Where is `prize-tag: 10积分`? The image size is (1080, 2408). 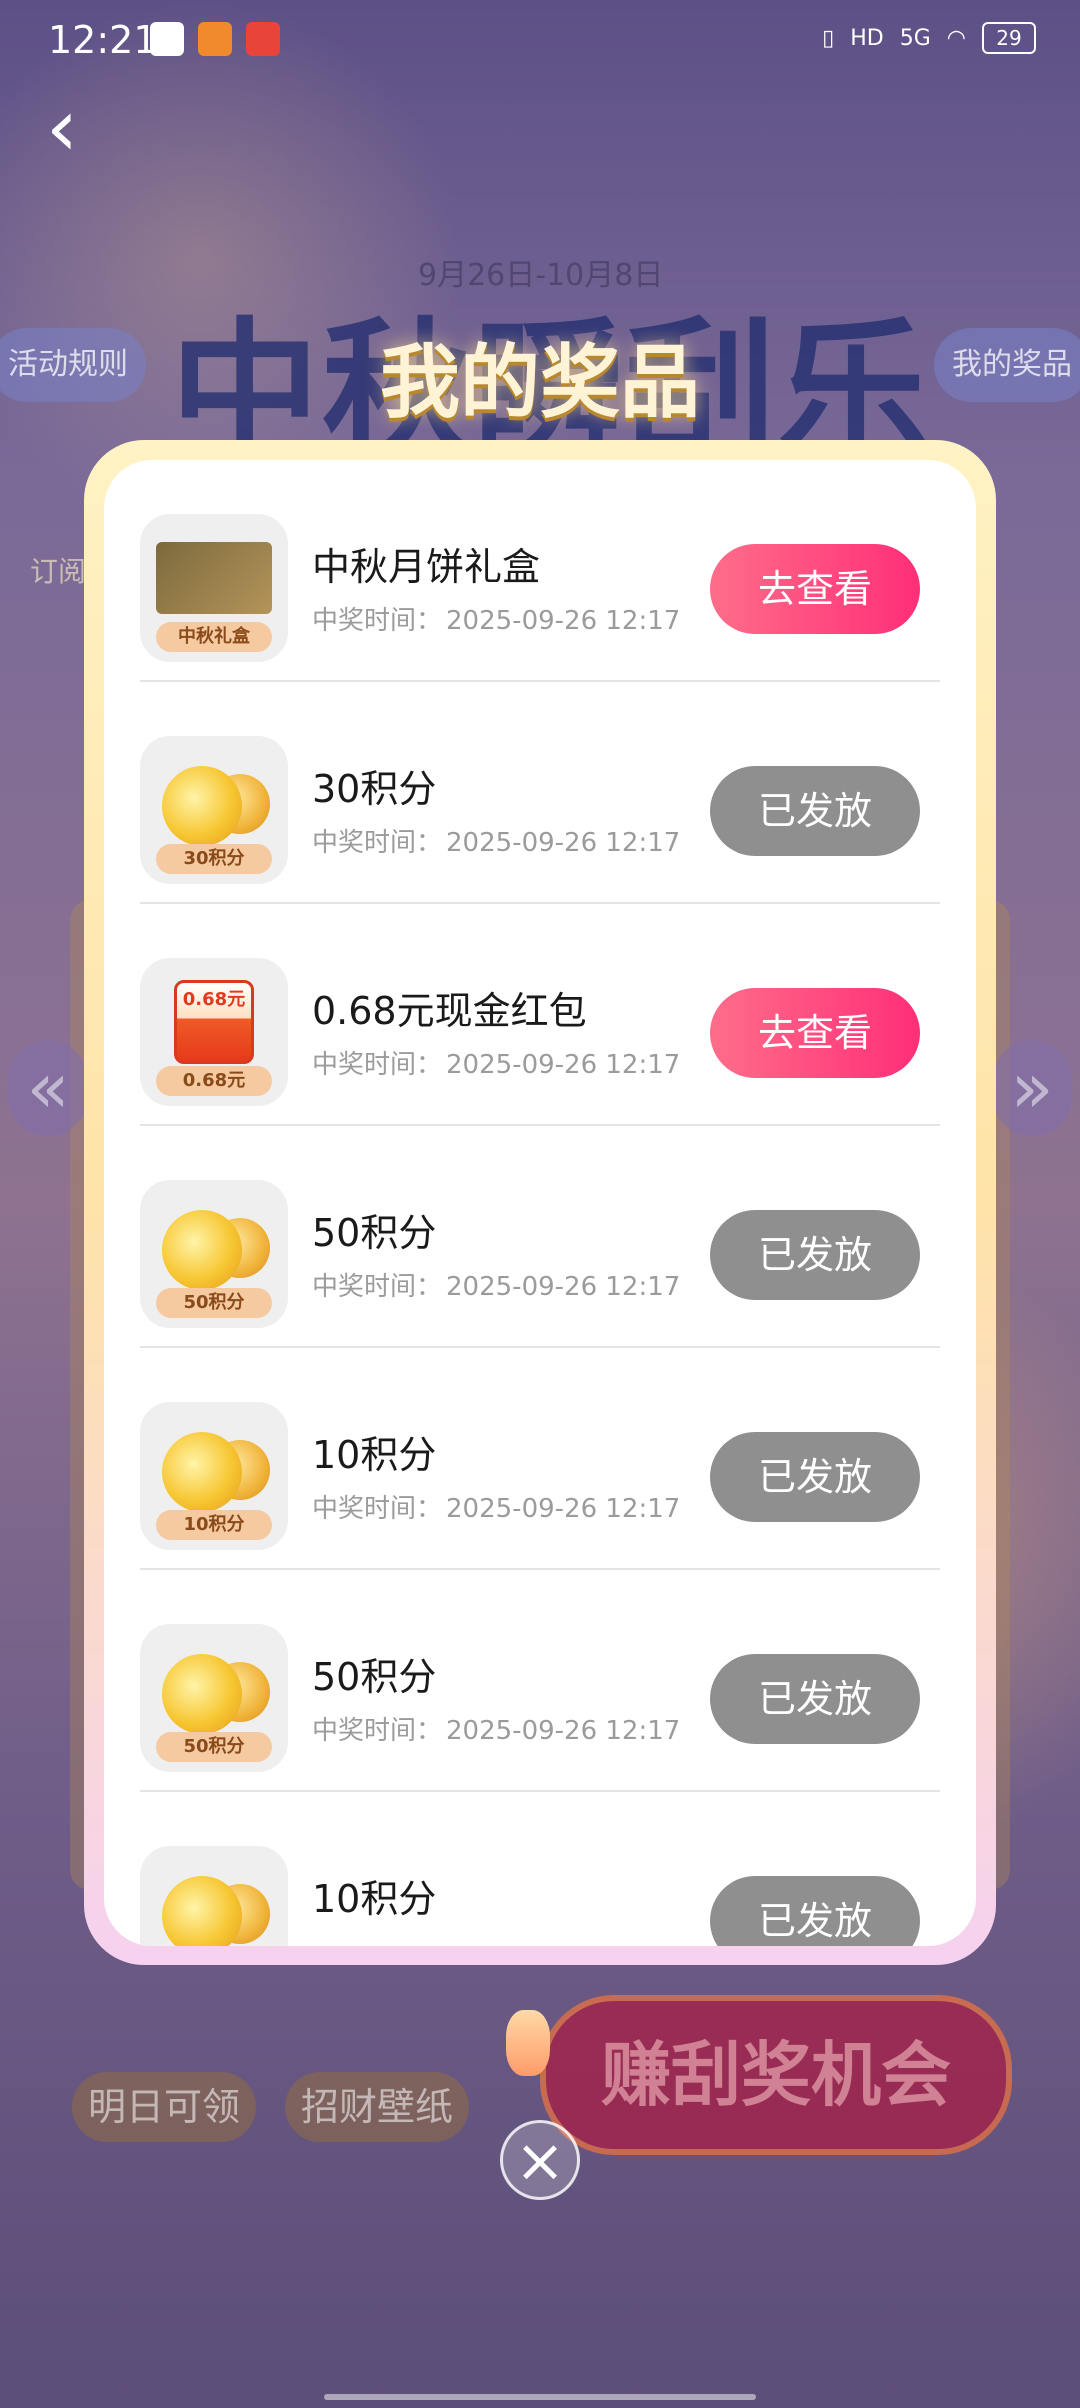 prize-tag: 10积分 is located at coordinates (214, 1525).